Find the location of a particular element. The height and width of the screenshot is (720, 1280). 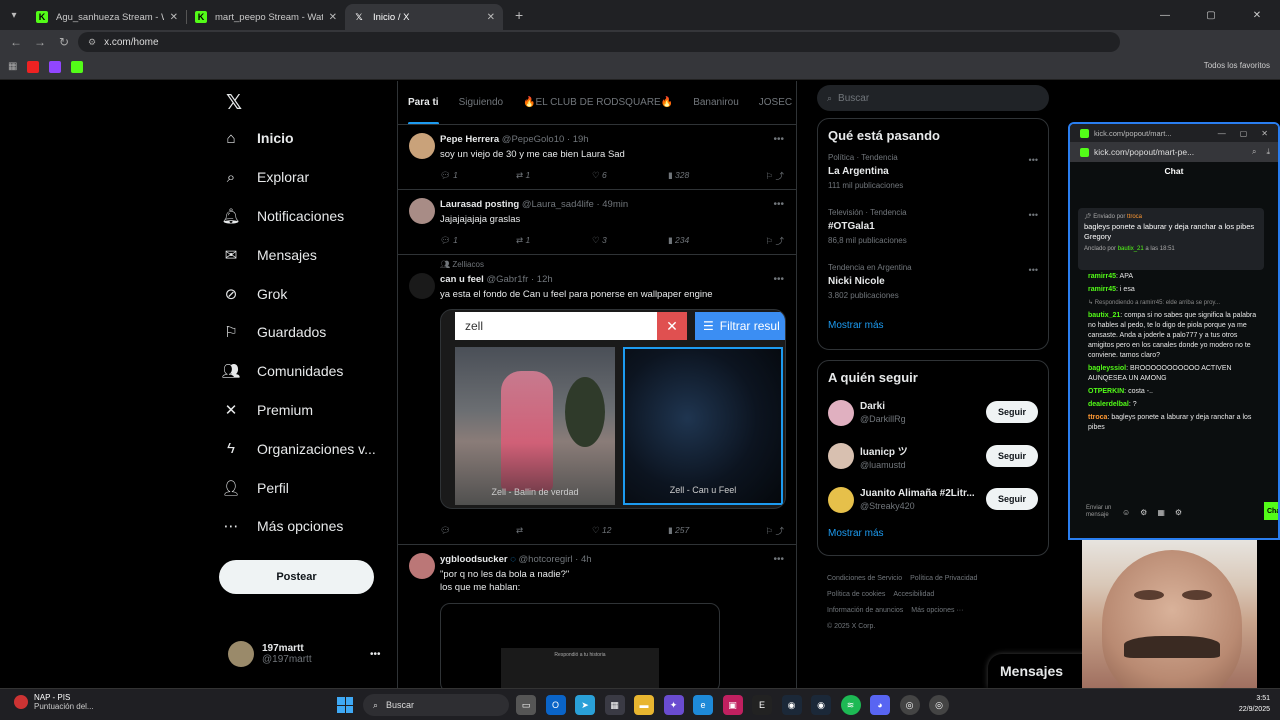

chat-message: dealerdelbal: ? is located at coordinates (1176, 405).